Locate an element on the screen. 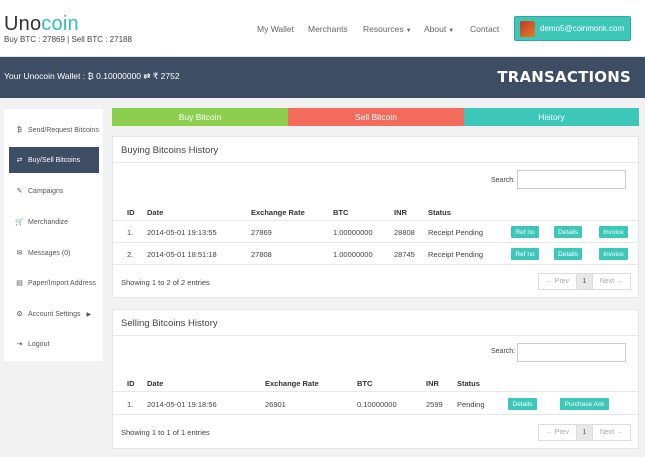 The image size is (645, 457). purchase-ack-button: Purchase Ack is located at coordinates (584, 404).